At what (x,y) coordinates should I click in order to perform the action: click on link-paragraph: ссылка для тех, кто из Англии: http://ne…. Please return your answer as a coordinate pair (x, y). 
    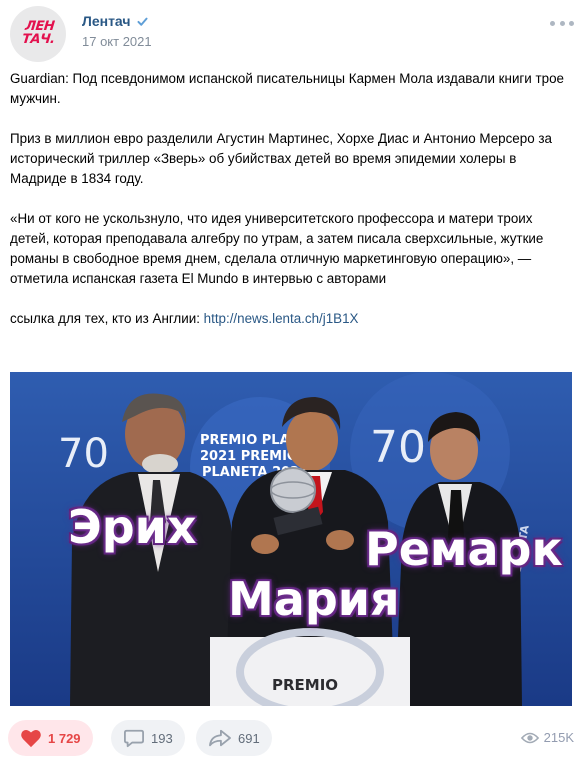
    Looking at the image, I should click on (290, 319).